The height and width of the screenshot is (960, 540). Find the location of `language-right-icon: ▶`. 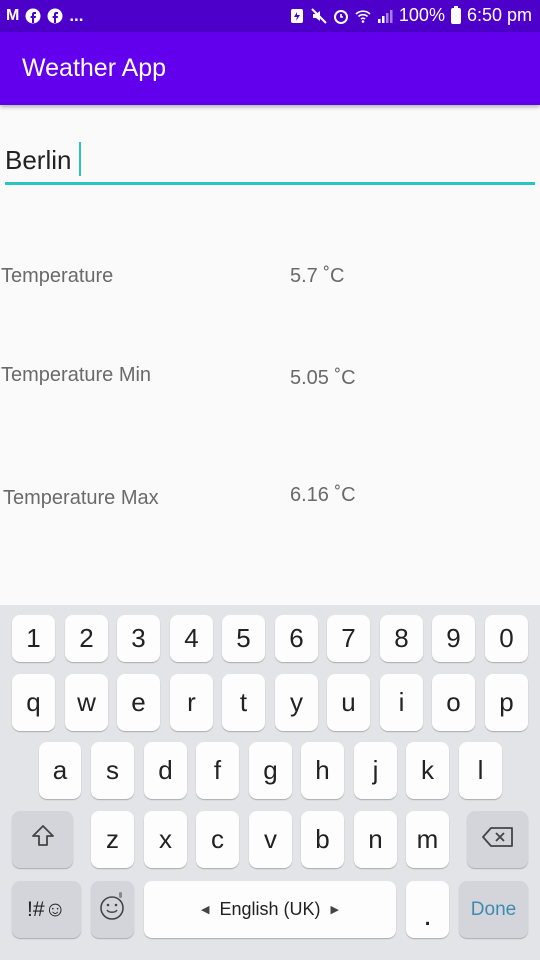

language-right-icon: ▶ is located at coordinates (334, 910).